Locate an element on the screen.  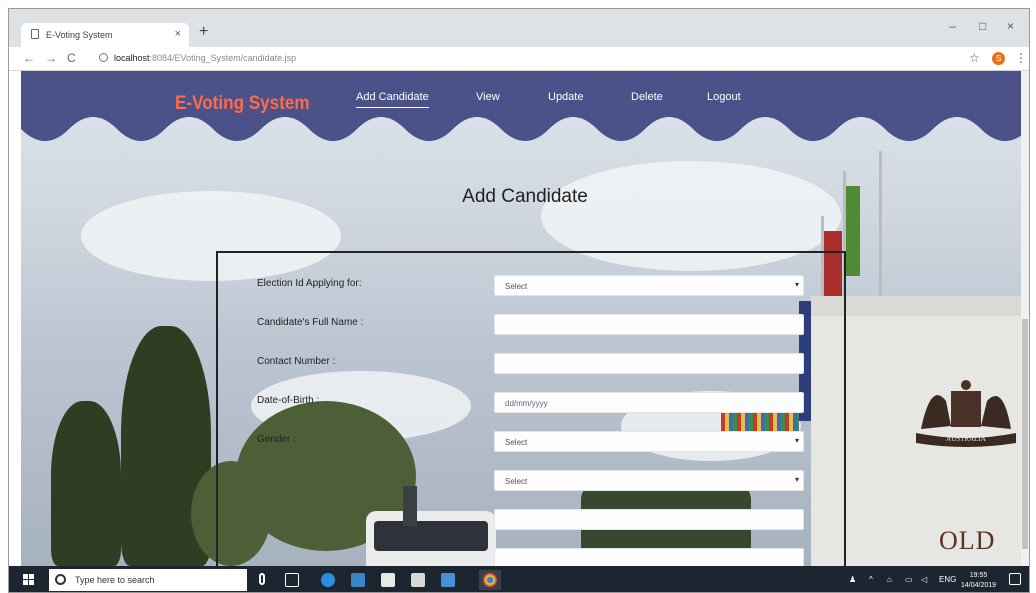
close-window-button: × is located at coordinates (1010, 26).